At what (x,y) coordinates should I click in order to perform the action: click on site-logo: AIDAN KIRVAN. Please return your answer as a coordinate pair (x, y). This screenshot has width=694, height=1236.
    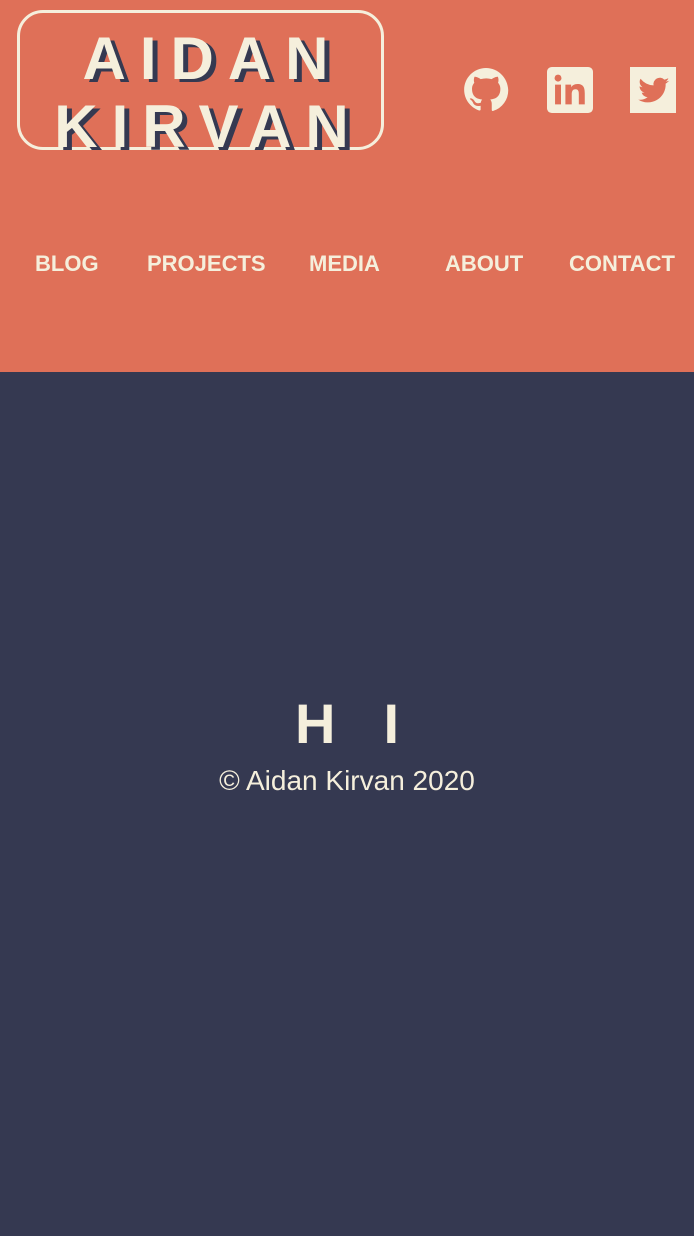
    Looking at the image, I should click on (200, 83).